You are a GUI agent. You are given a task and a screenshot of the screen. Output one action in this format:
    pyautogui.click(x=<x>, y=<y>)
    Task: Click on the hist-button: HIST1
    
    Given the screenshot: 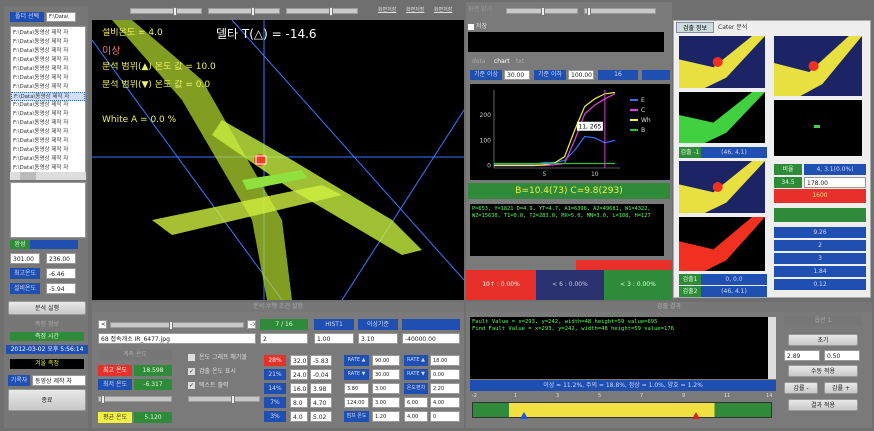 What is the action you would take?
    pyautogui.click(x=334, y=324)
    